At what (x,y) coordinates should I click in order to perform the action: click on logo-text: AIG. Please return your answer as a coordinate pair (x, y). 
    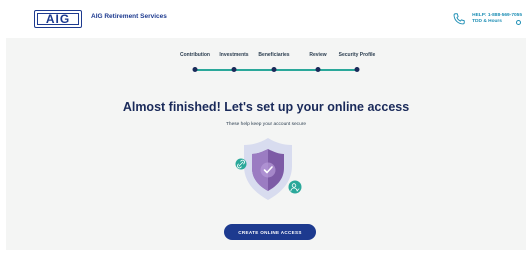
    Looking at the image, I should click on (58, 19).